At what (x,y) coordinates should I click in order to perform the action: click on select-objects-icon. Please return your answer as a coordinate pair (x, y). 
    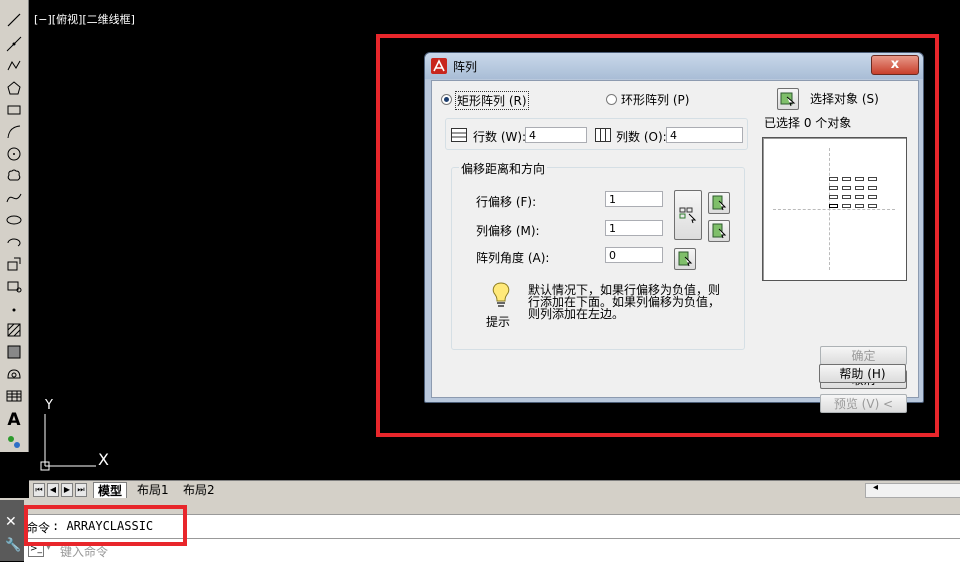
    Looking at the image, I should click on (788, 99).